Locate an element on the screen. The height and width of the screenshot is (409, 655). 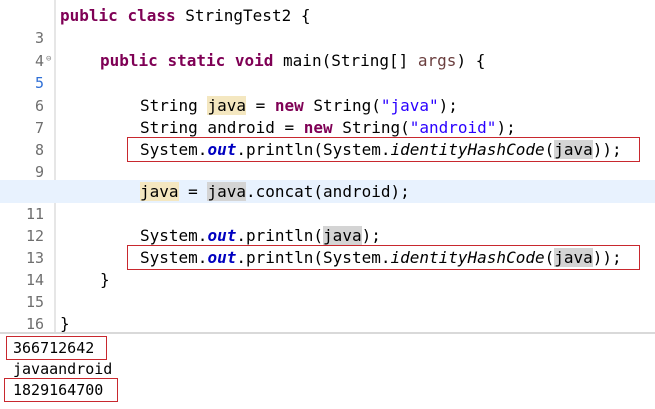
code-text: System.out.println(java); is located at coordinates (260, 235).